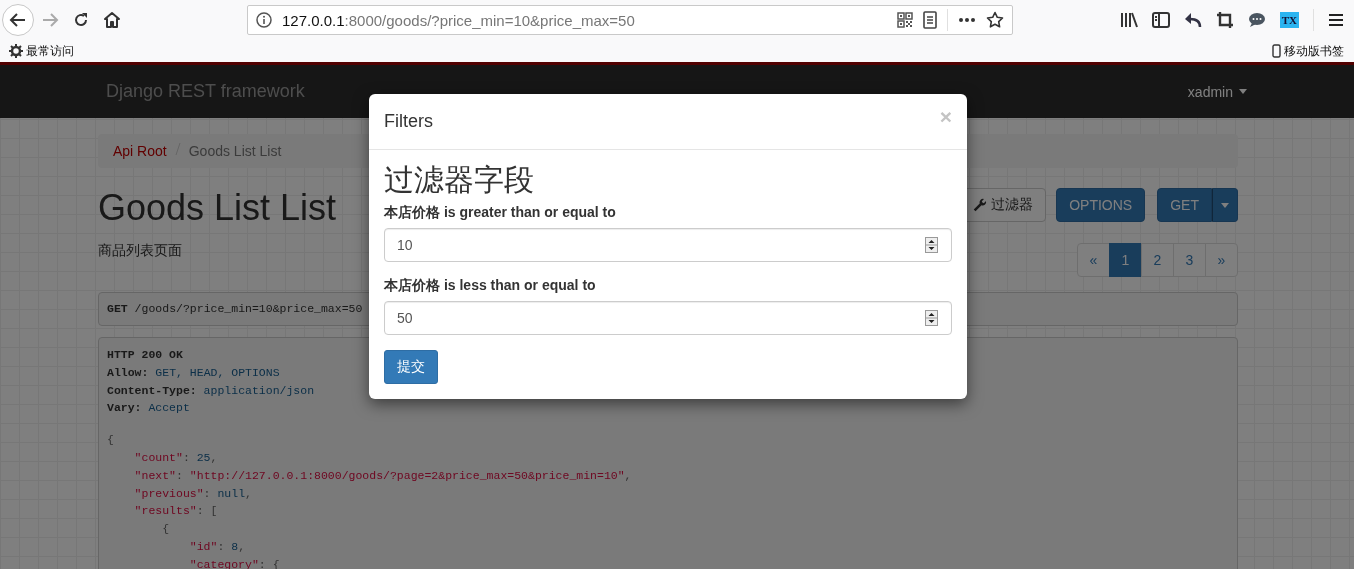 This screenshot has width=1354, height=569. I want to click on field-label: 本店价格 is greater than or equal to, so click(500, 213).